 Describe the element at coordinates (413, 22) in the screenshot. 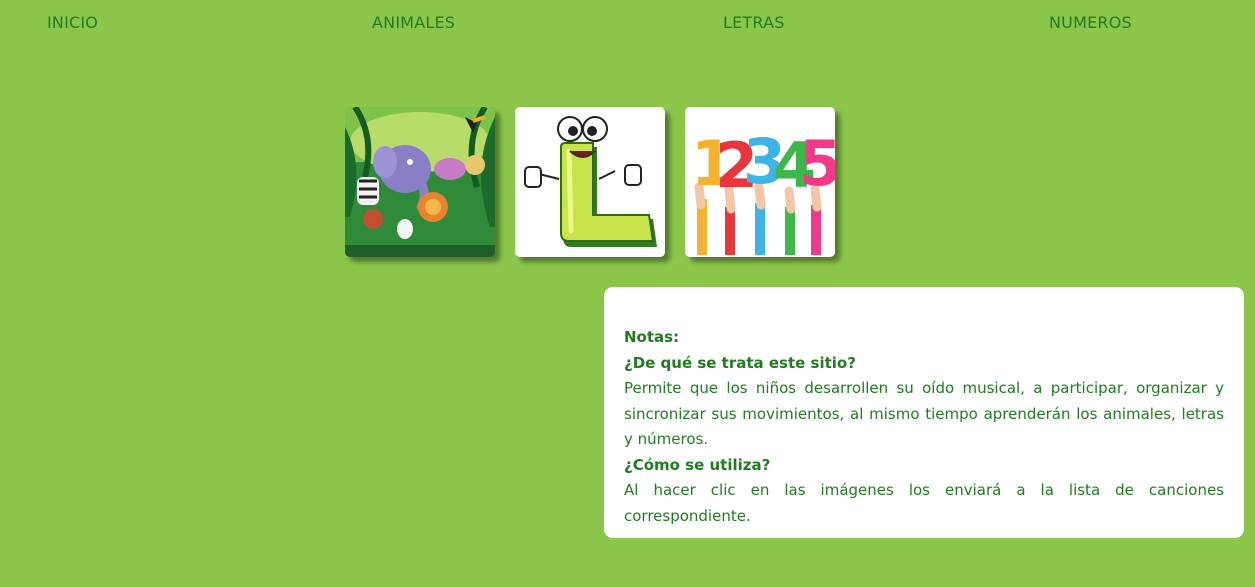

I see `nav-animales-link: ANIMALES` at that location.